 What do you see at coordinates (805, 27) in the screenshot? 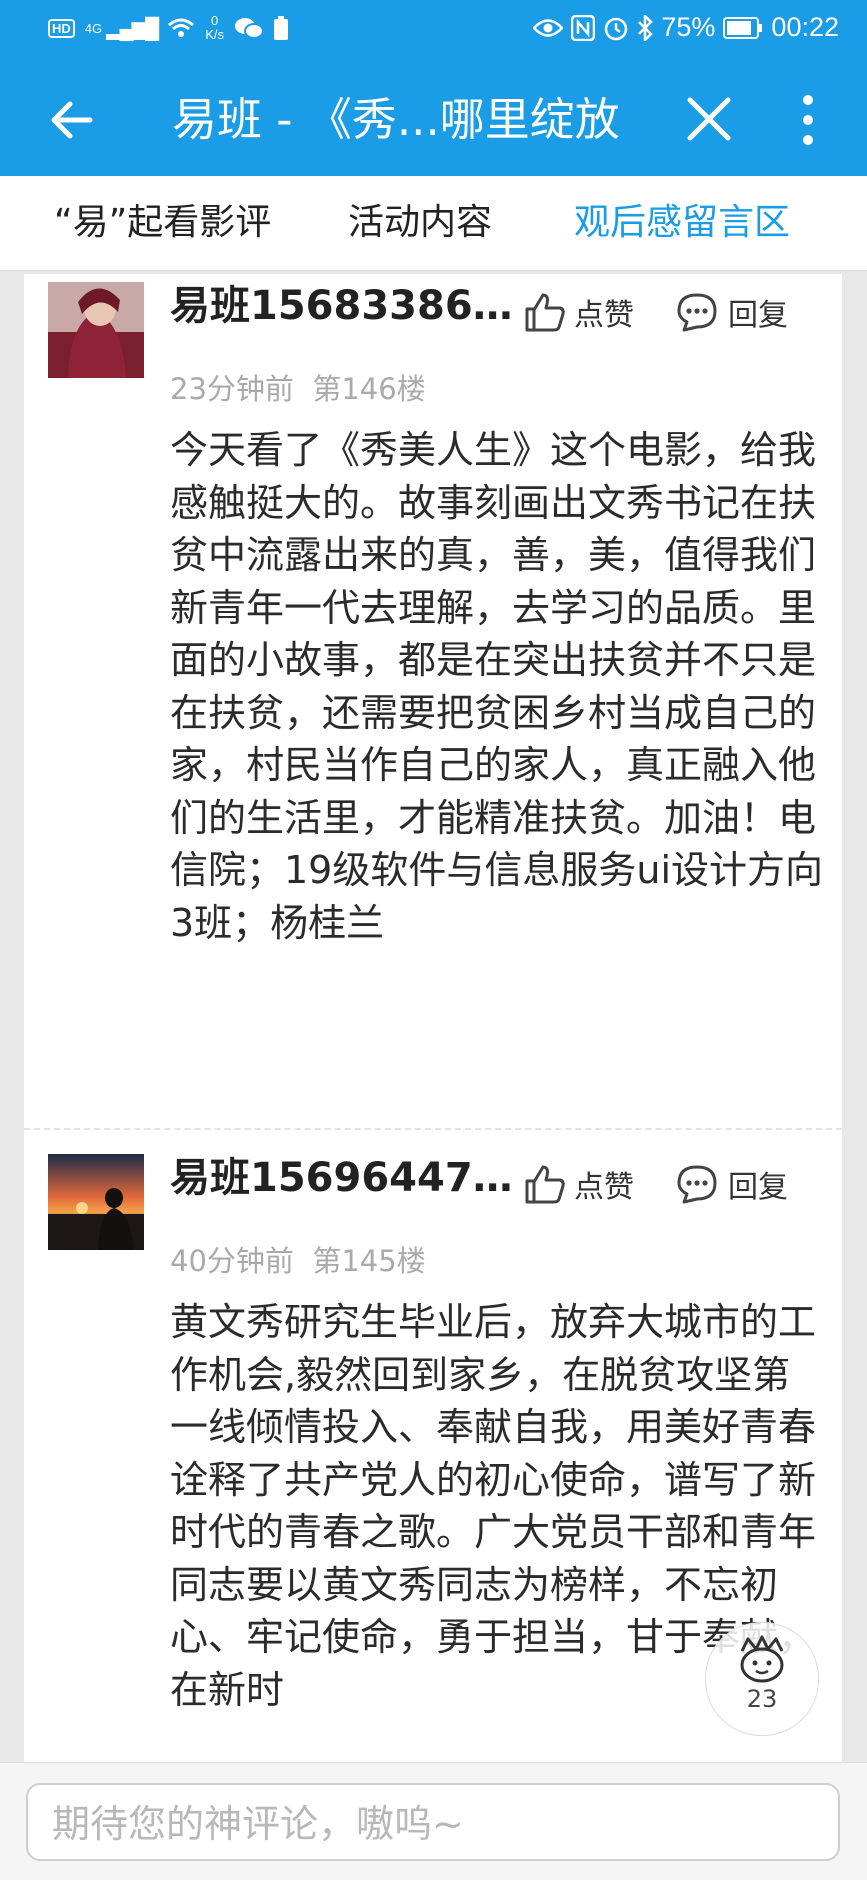
I see `clock: 00:22` at bounding box center [805, 27].